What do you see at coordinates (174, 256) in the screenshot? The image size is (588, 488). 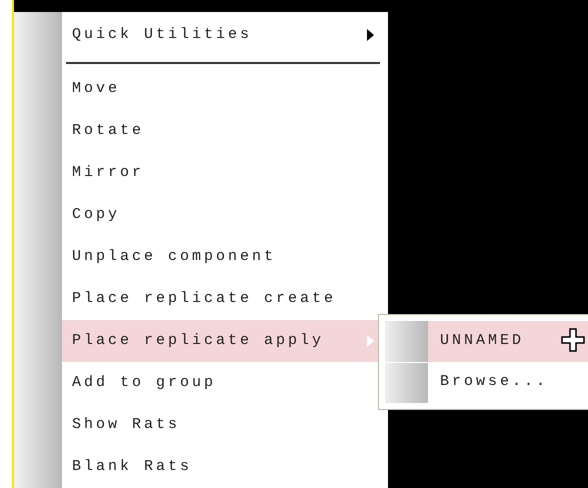 I see `menu-item-label: Unplace component` at bounding box center [174, 256].